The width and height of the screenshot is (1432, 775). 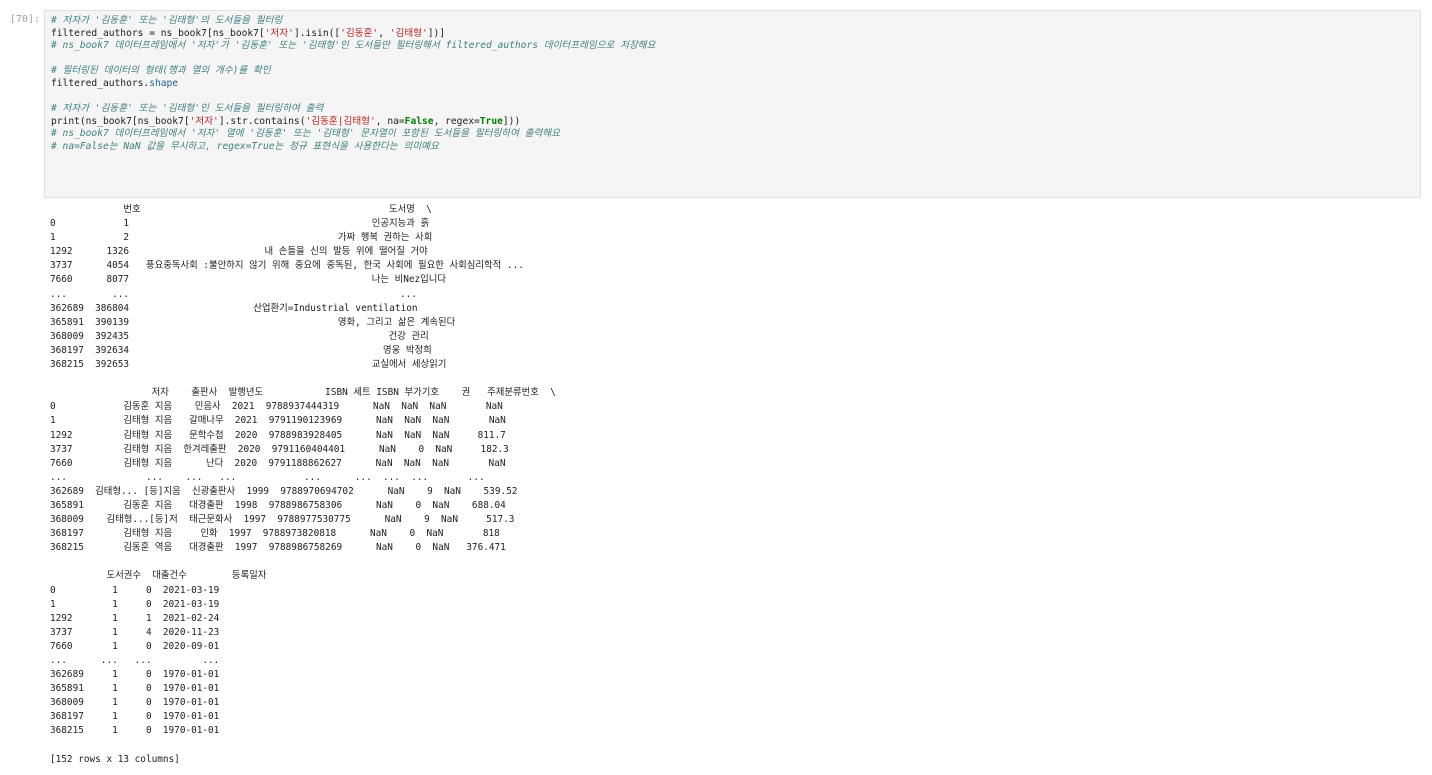 What do you see at coordinates (735, 84) in the screenshot?
I see `code-line: filtered_authors.shape` at bounding box center [735, 84].